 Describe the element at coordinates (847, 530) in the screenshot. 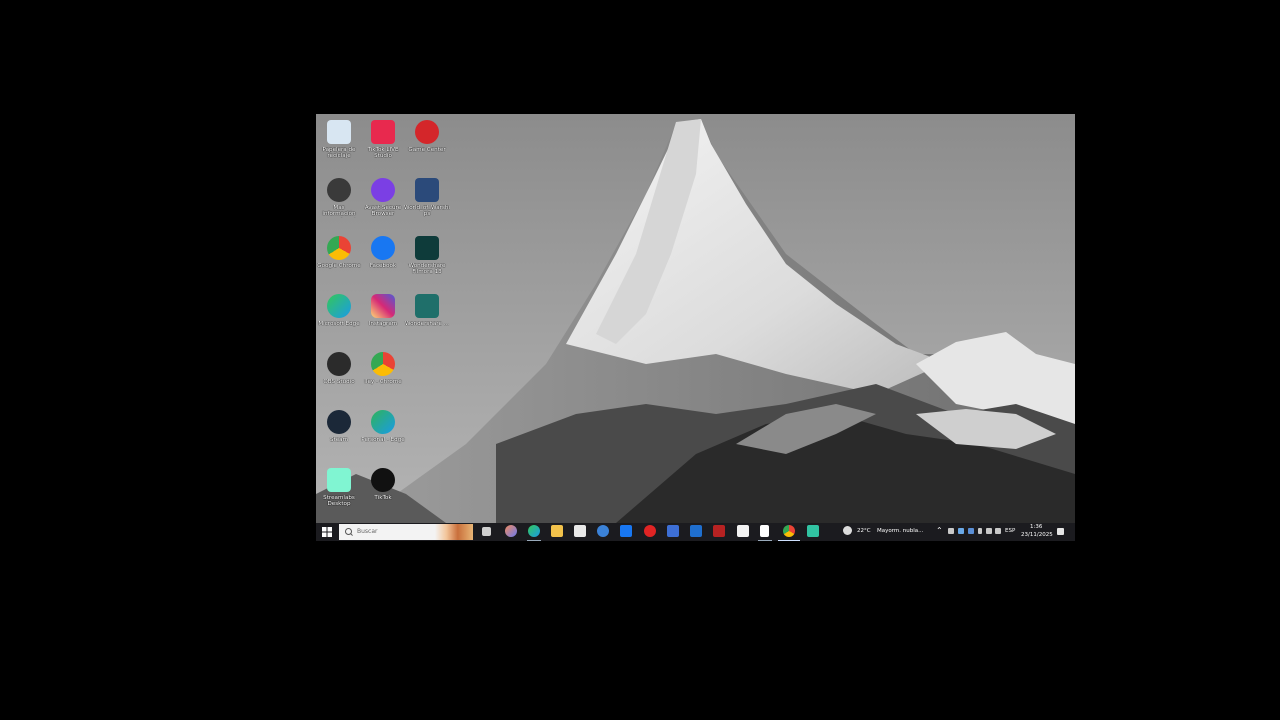

I see `weather-icon` at that location.